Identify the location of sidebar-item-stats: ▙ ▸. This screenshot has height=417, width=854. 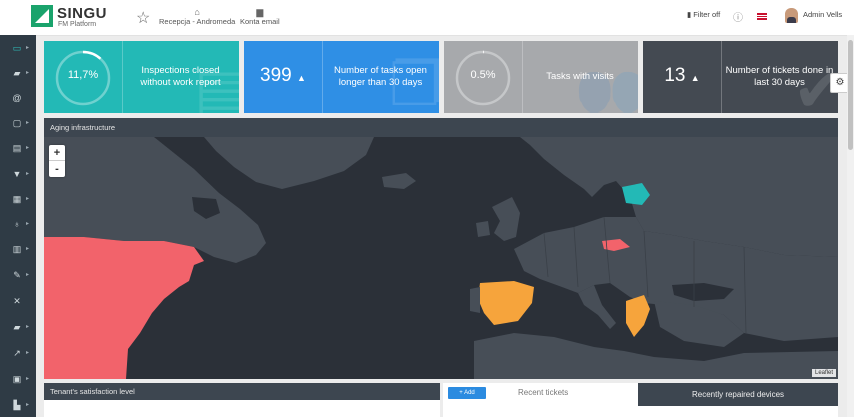
(18, 406).